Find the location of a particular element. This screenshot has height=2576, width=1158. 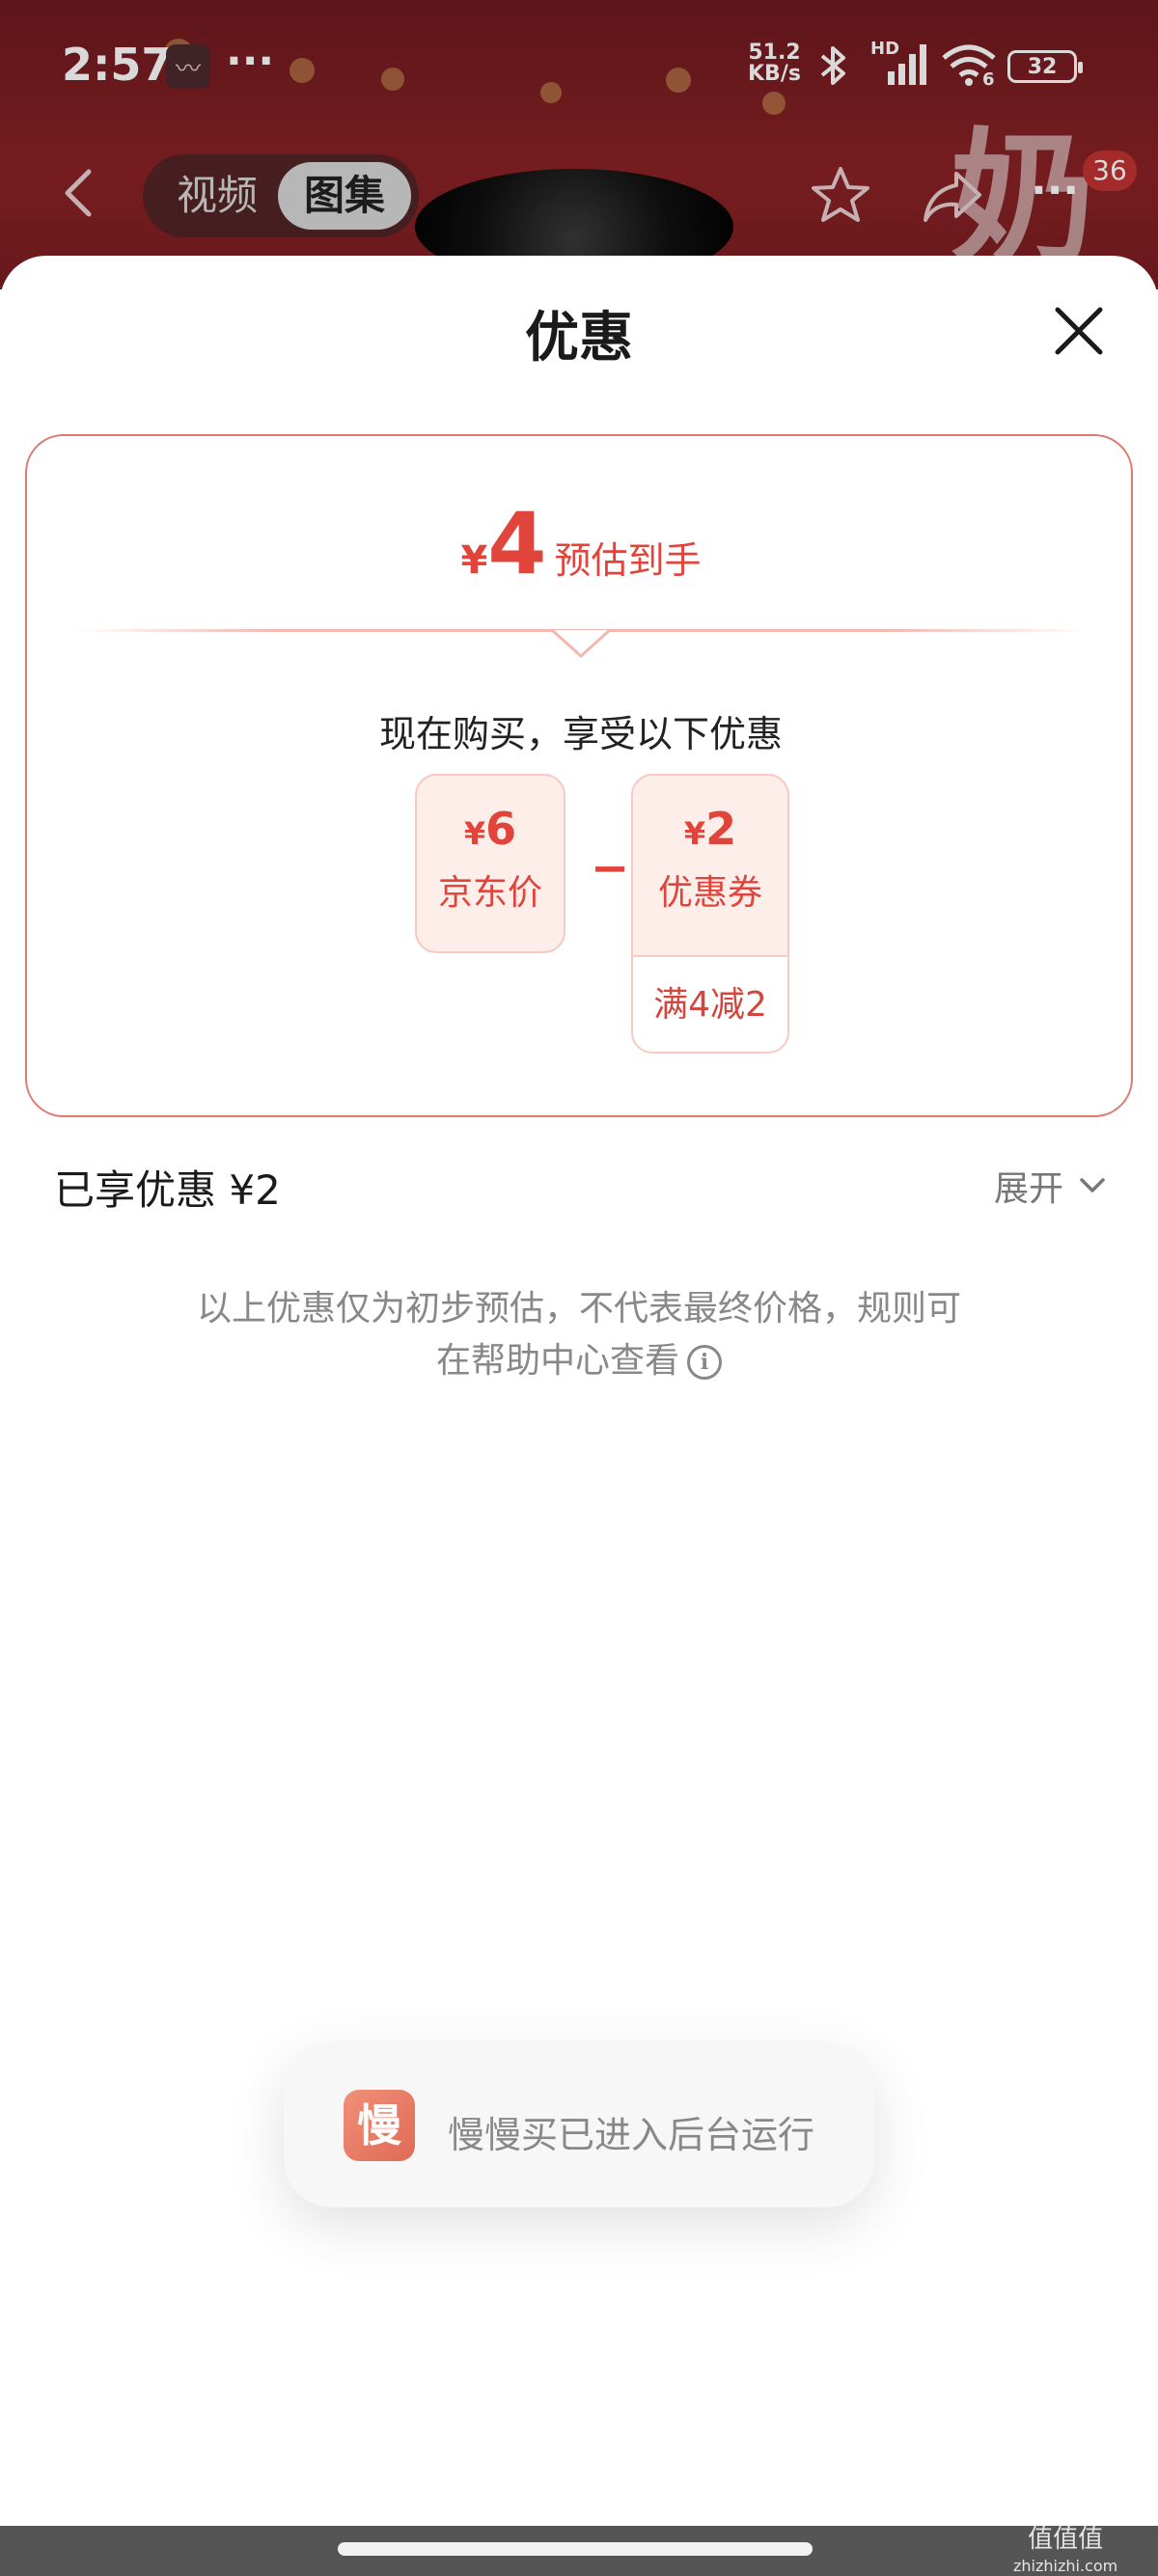

jd-price-value: 6 is located at coordinates (501, 829).